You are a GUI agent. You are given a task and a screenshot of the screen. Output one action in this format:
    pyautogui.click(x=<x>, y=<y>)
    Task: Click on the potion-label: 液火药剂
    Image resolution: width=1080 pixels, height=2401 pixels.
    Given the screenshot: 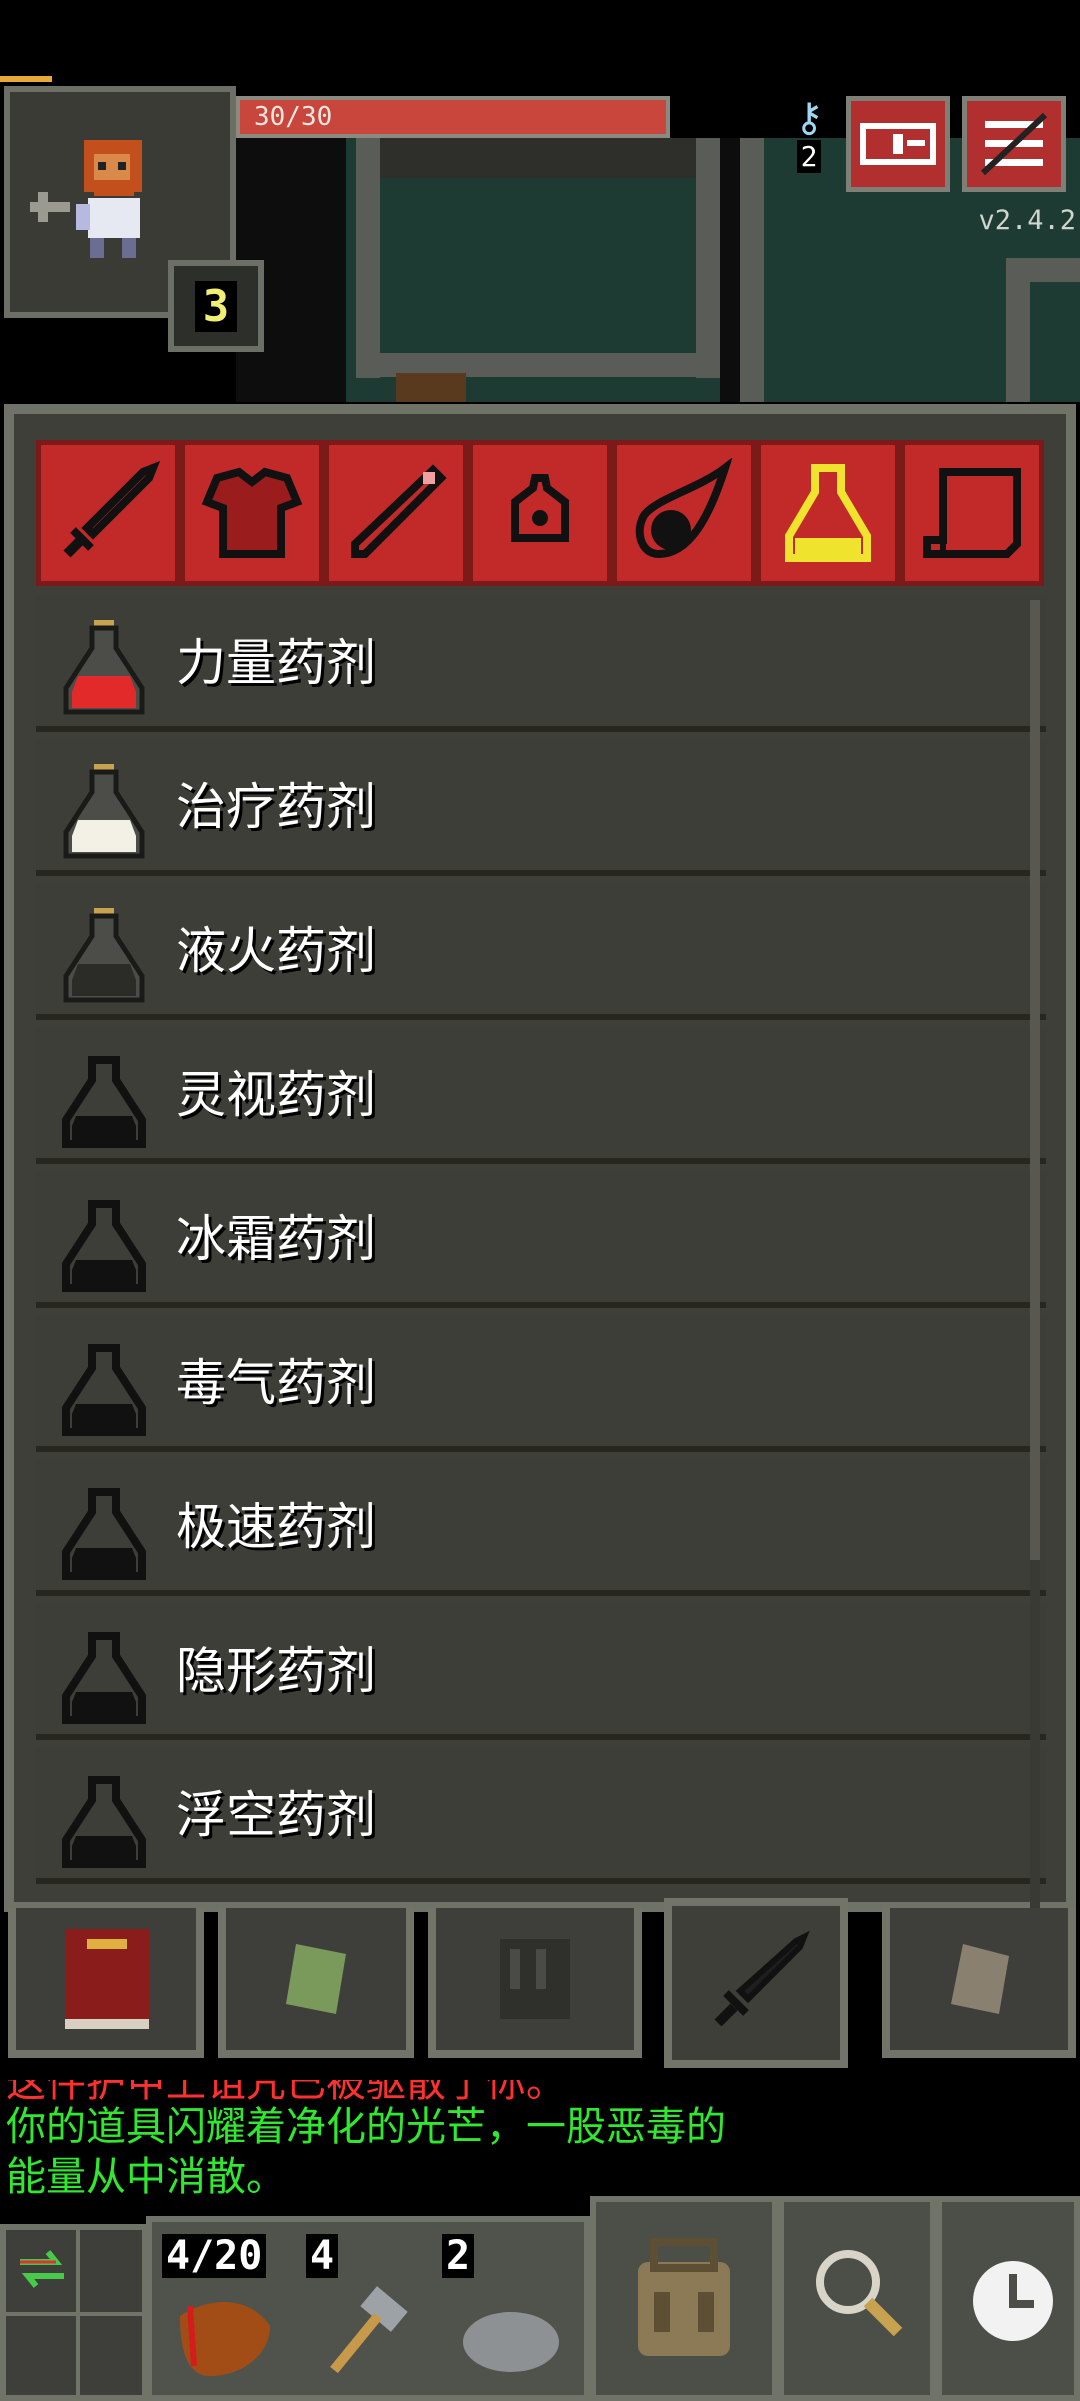 What is the action you would take?
    pyautogui.click(x=276, y=951)
    